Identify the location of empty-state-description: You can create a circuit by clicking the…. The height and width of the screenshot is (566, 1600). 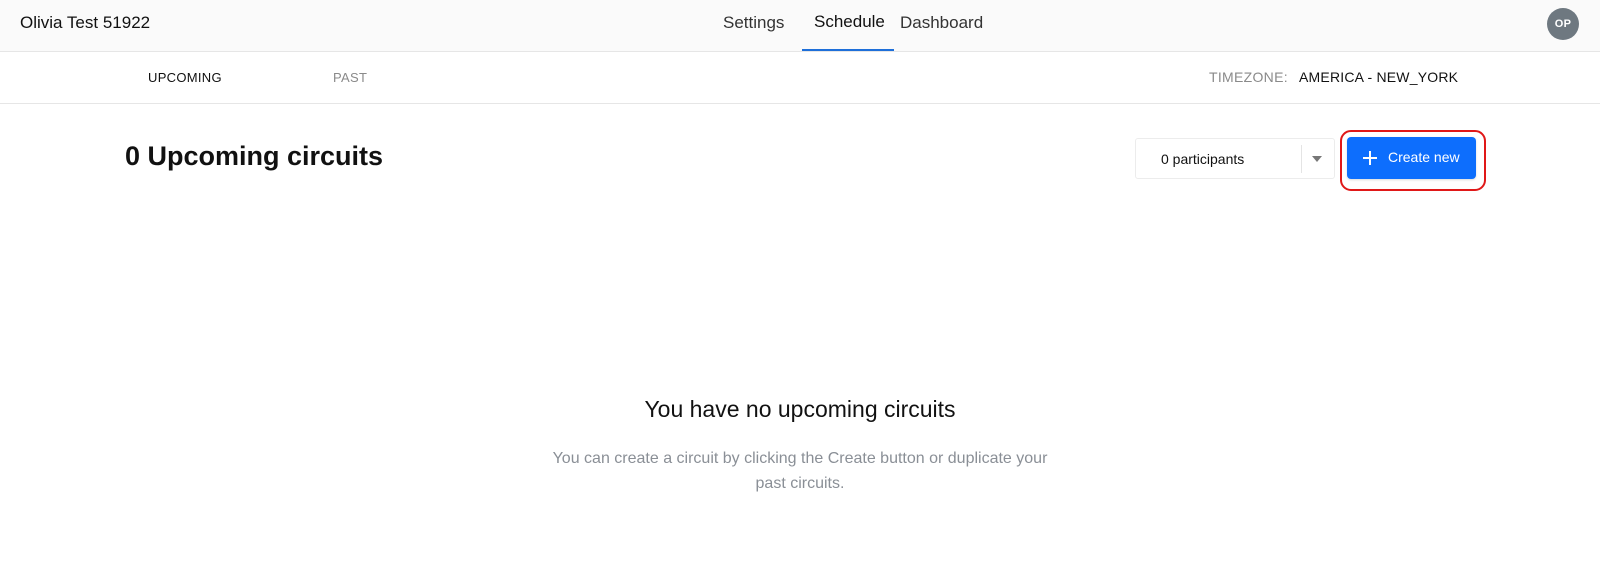
(800, 471).